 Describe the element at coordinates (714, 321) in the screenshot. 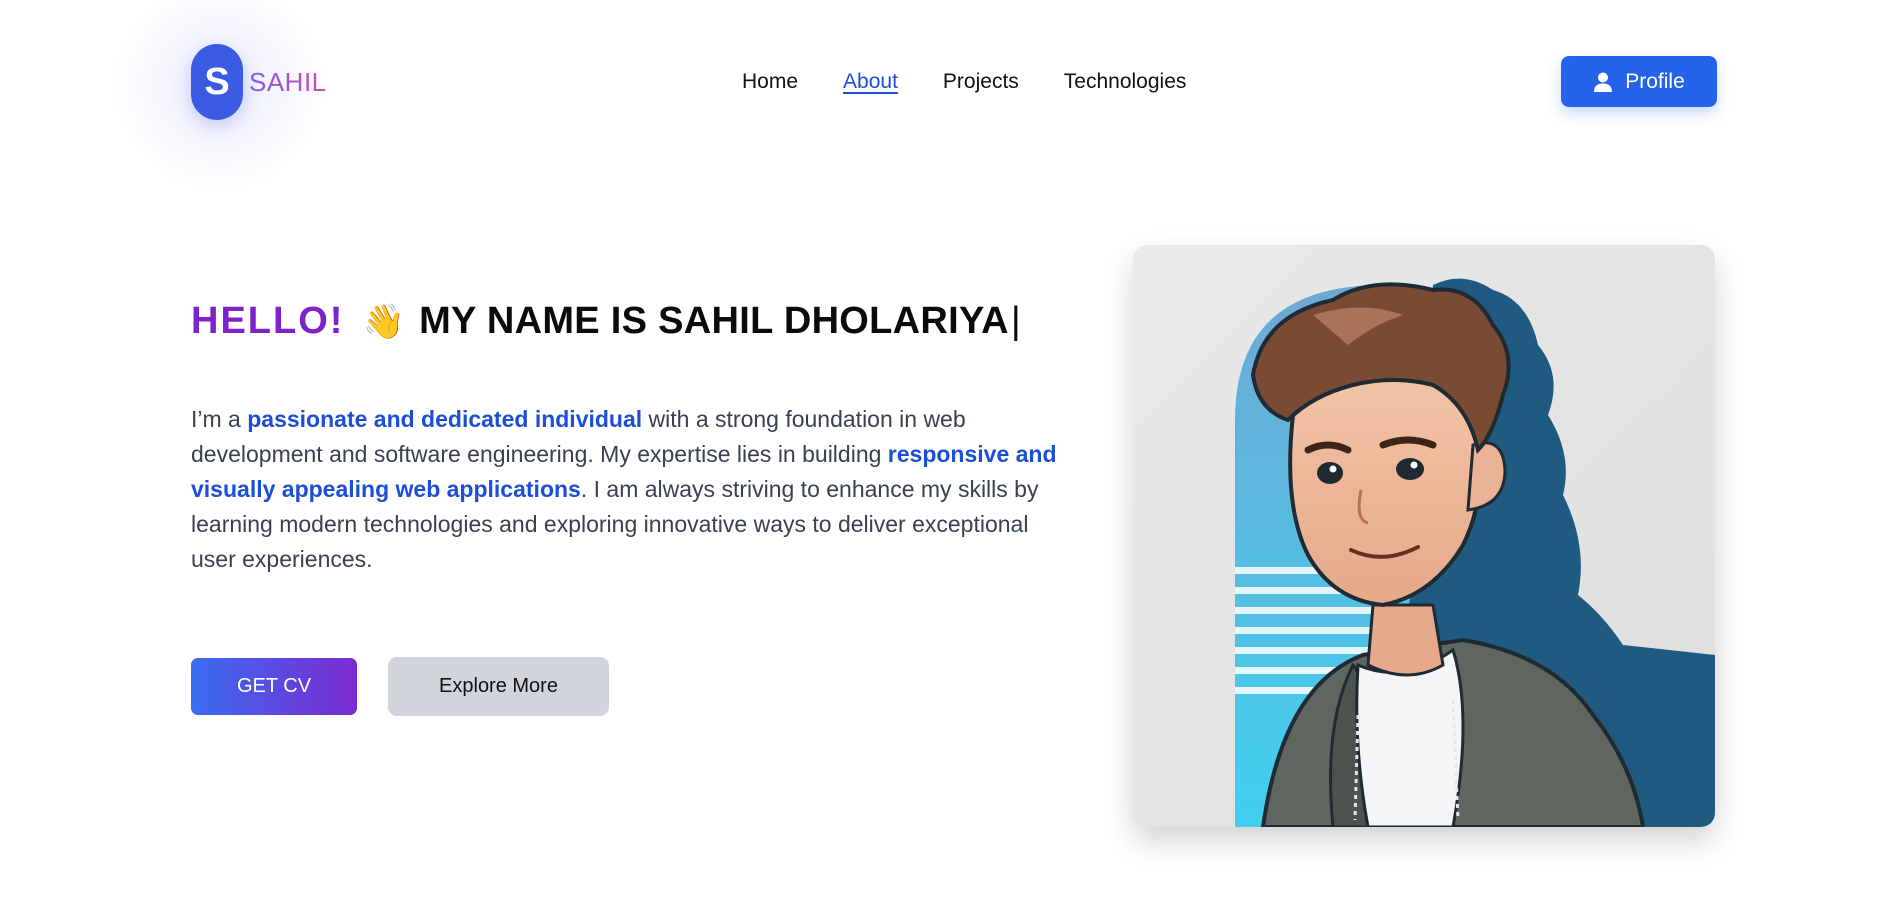

I see `name-text: MY NAME IS SAHIL DHOLARIYA` at that location.